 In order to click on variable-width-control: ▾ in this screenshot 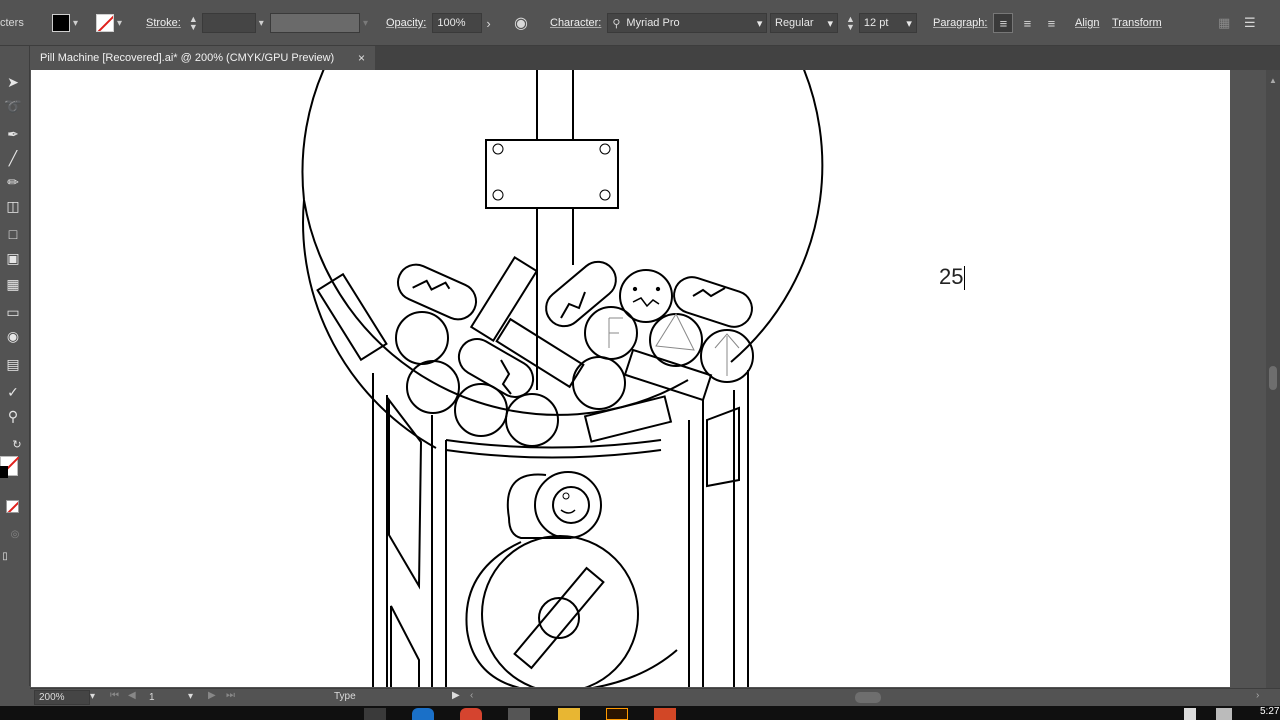, I will do `click(319, 23)`.